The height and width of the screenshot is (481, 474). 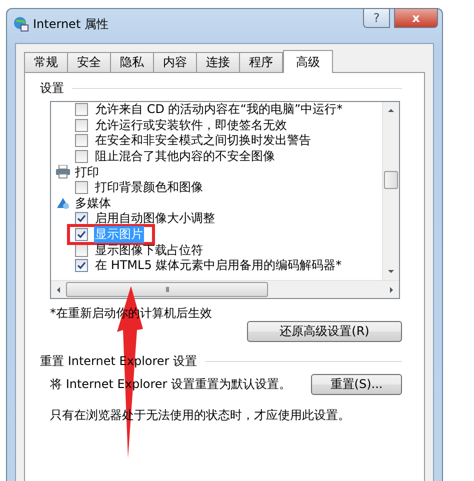 I want to click on tab: 内容, so click(x=175, y=62).